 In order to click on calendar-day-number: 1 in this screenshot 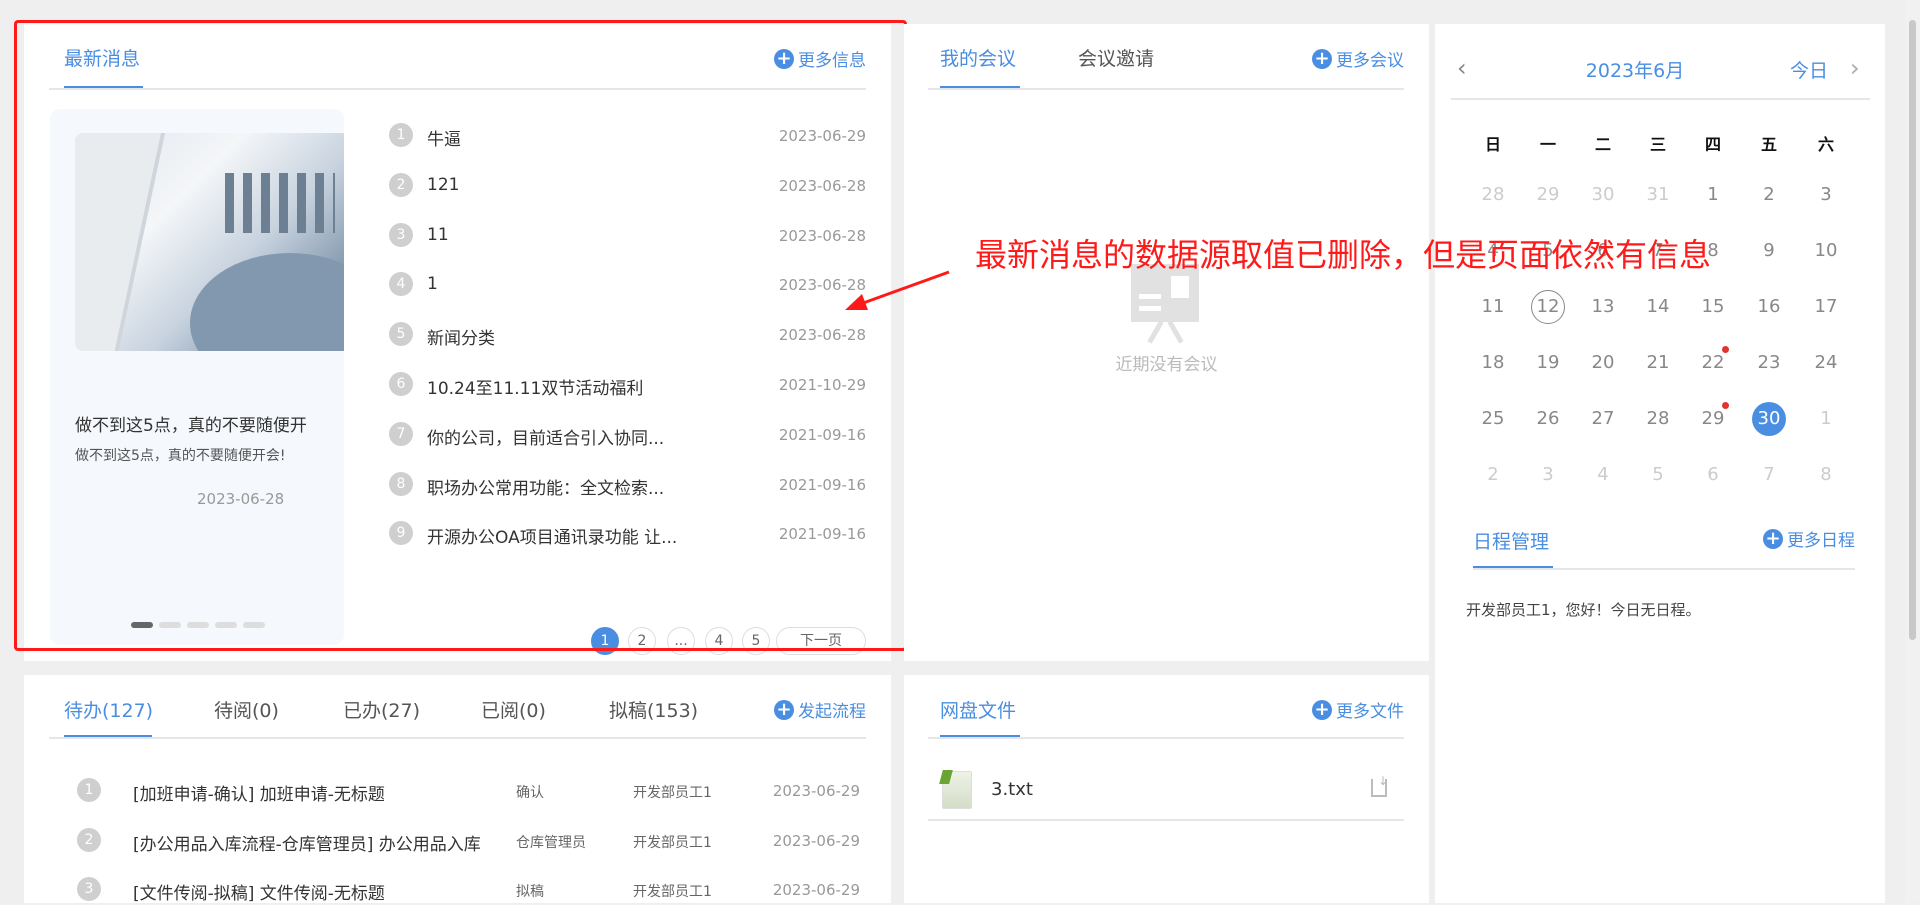, I will do `click(1713, 194)`.